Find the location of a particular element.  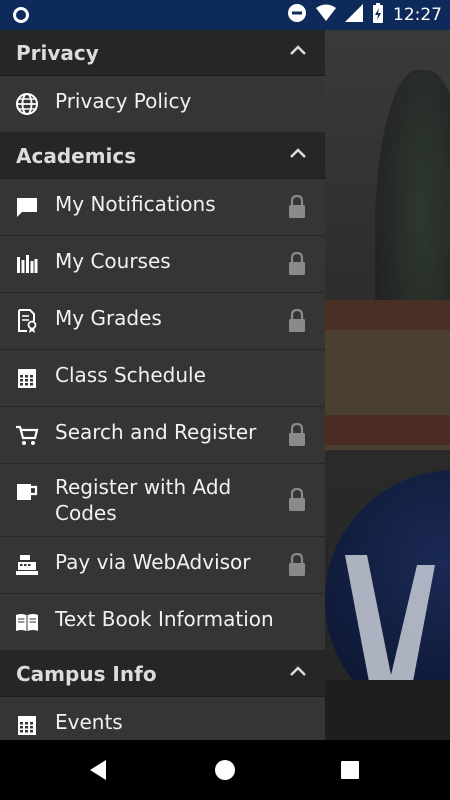

certificate-icon is located at coordinates (27, 321).